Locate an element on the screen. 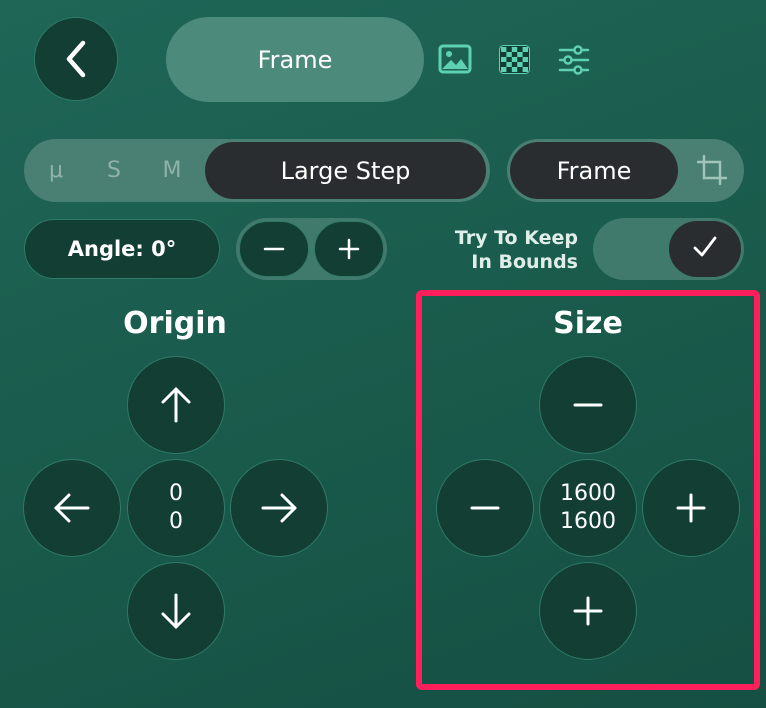  plus-icon is located at coordinates (349, 249).